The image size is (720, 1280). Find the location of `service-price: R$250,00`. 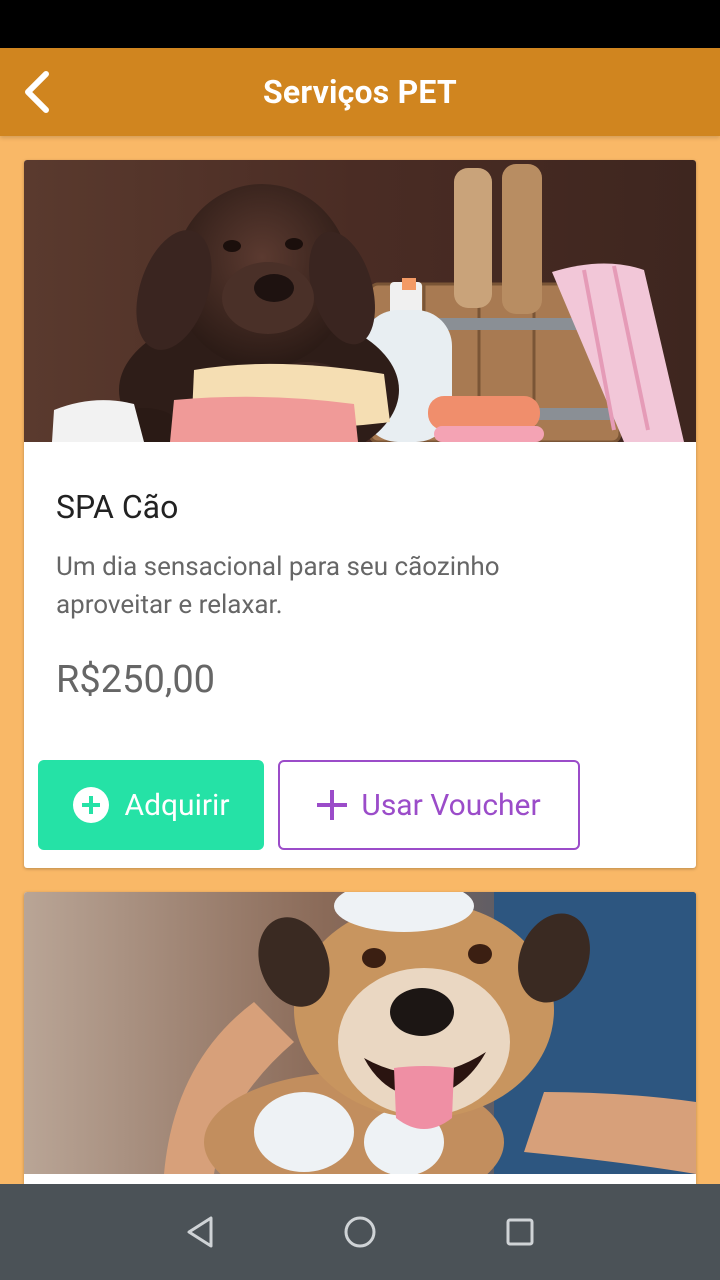

service-price: R$250,00 is located at coordinates (136, 680).